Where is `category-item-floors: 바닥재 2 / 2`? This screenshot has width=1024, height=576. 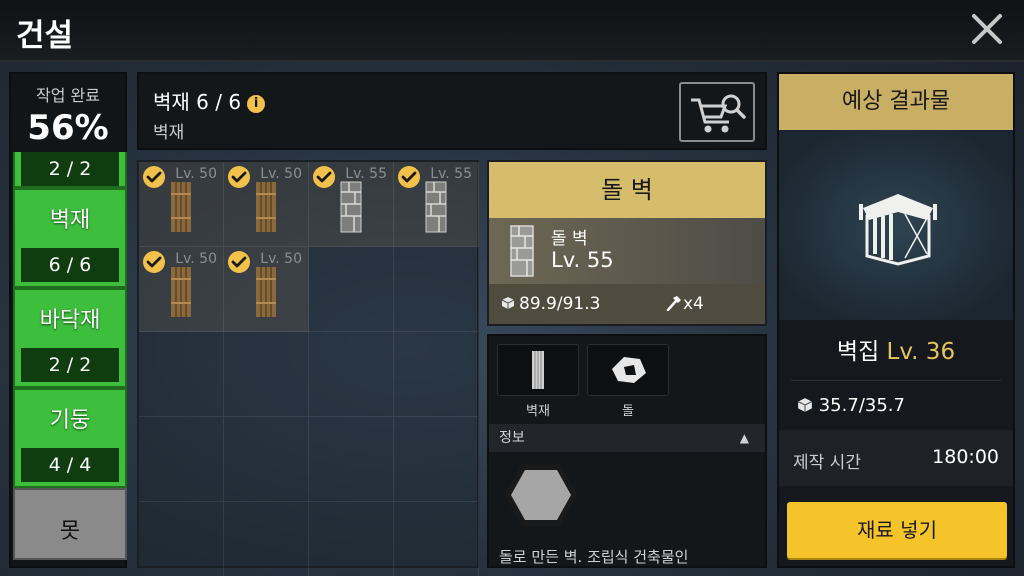
category-item-floors: 바닥재 2 / 2 is located at coordinates (70, 338).